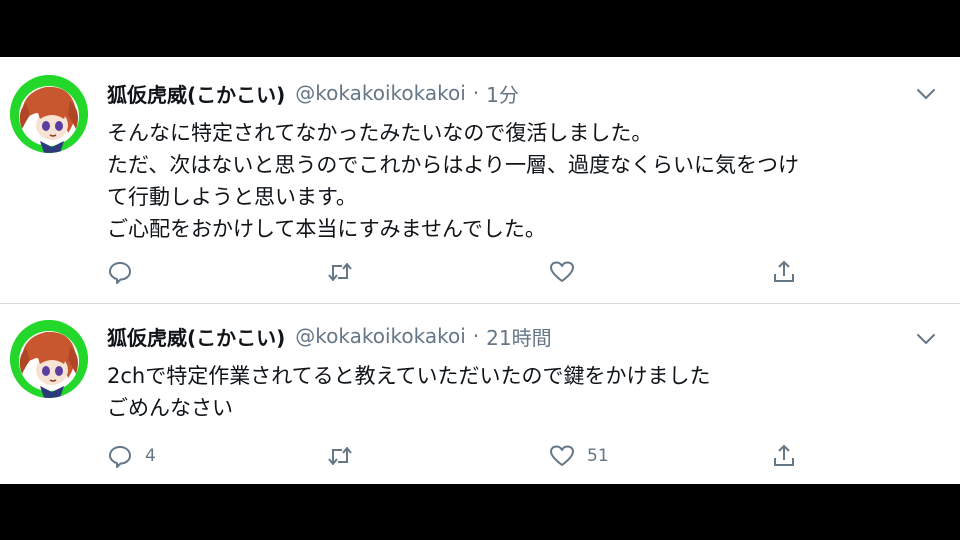  What do you see at coordinates (518, 392) in the screenshot?
I see `tweet-text: 2chで特定作業されてると教えていただいたので鍵をかけました ごめんなさい` at bounding box center [518, 392].